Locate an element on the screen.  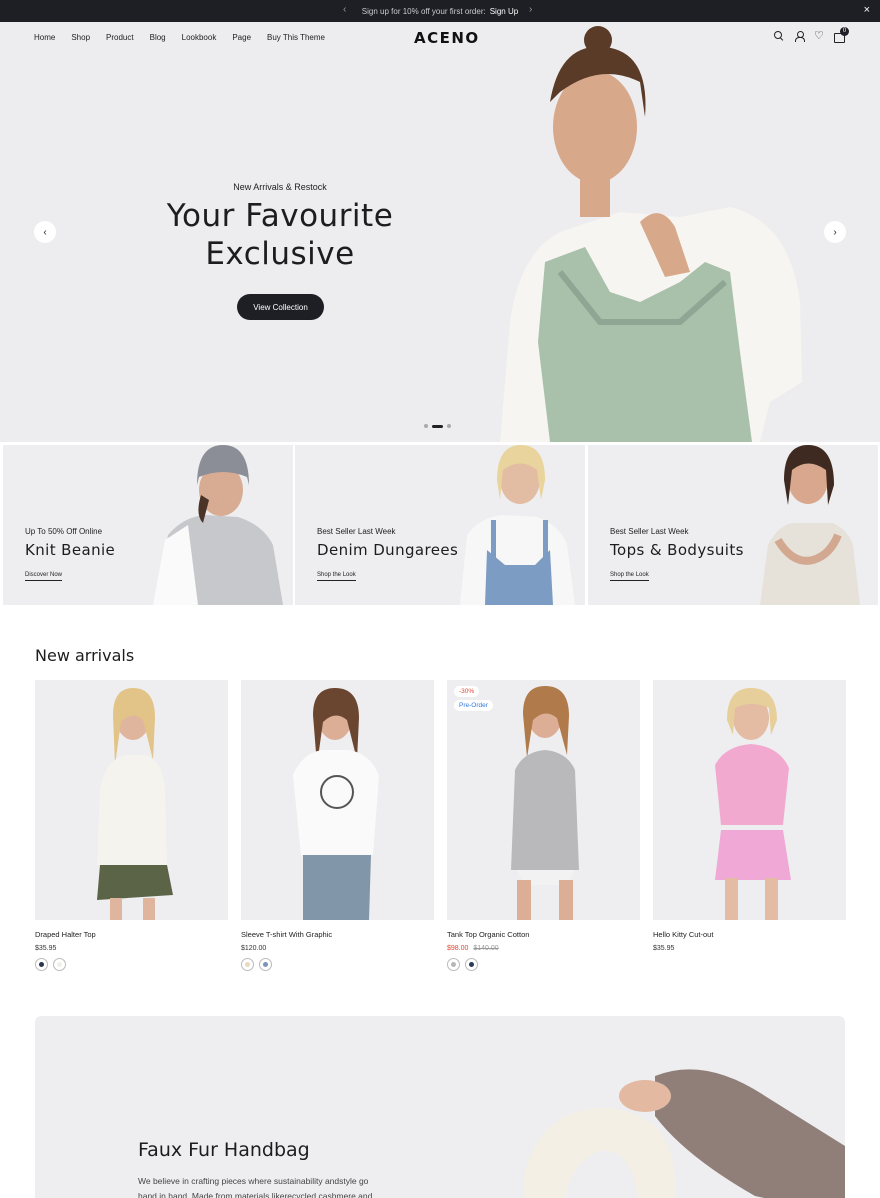
hero-title-line2: Exclusive is located at coordinates (280, 254).